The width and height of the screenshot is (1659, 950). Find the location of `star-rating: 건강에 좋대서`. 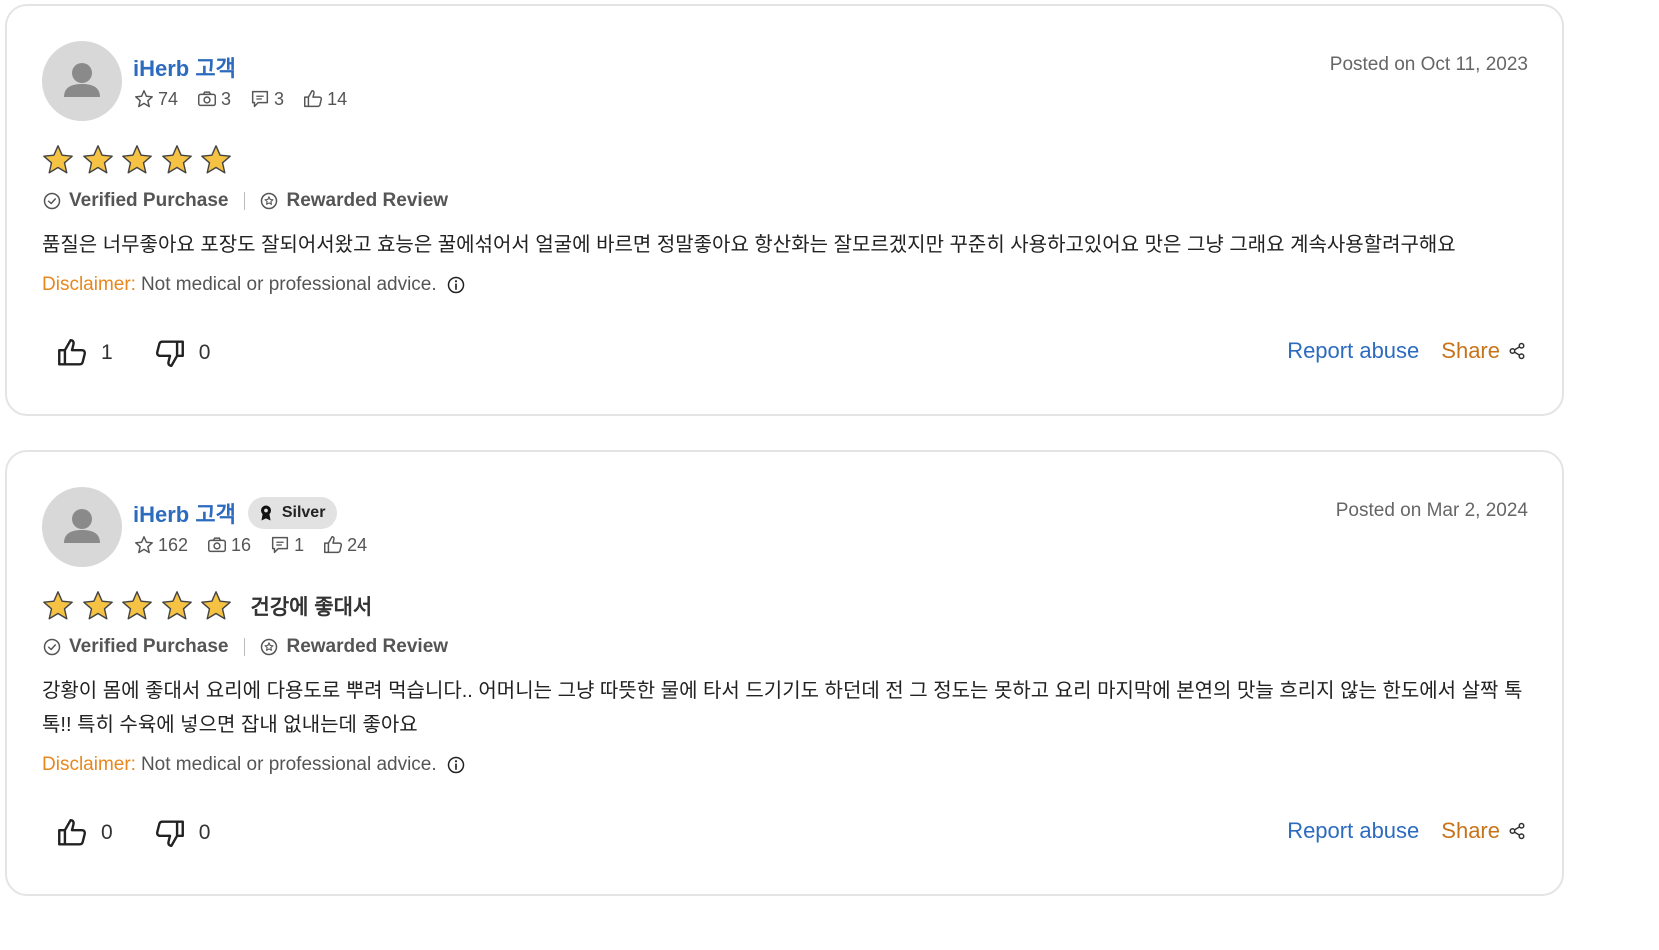

star-rating: 건강에 좋대서 is located at coordinates (206, 606).